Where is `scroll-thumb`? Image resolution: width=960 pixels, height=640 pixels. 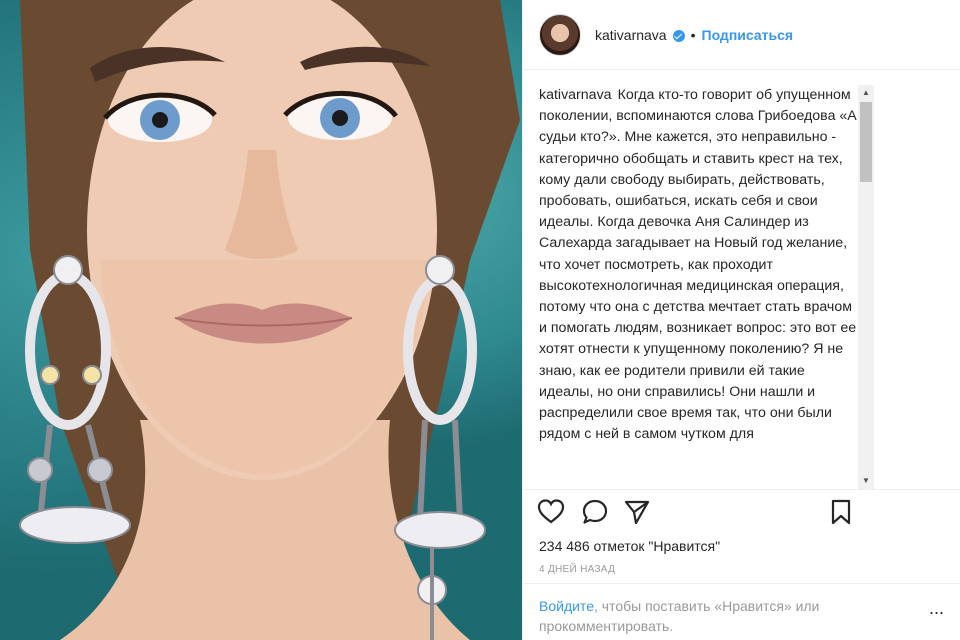 scroll-thumb is located at coordinates (866, 142).